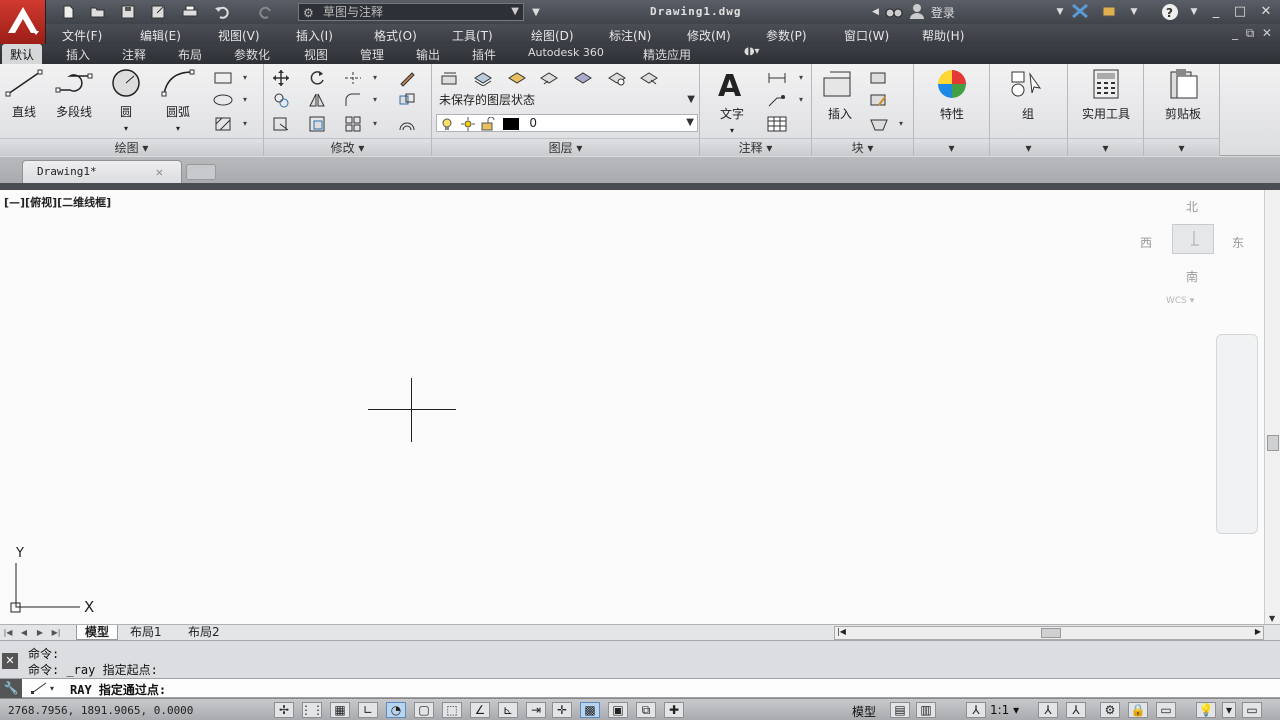  What do you see at coordinates (372, 54) in the screenshot?
I see `tab-manage: 管理` at bounding box center [372, 54].